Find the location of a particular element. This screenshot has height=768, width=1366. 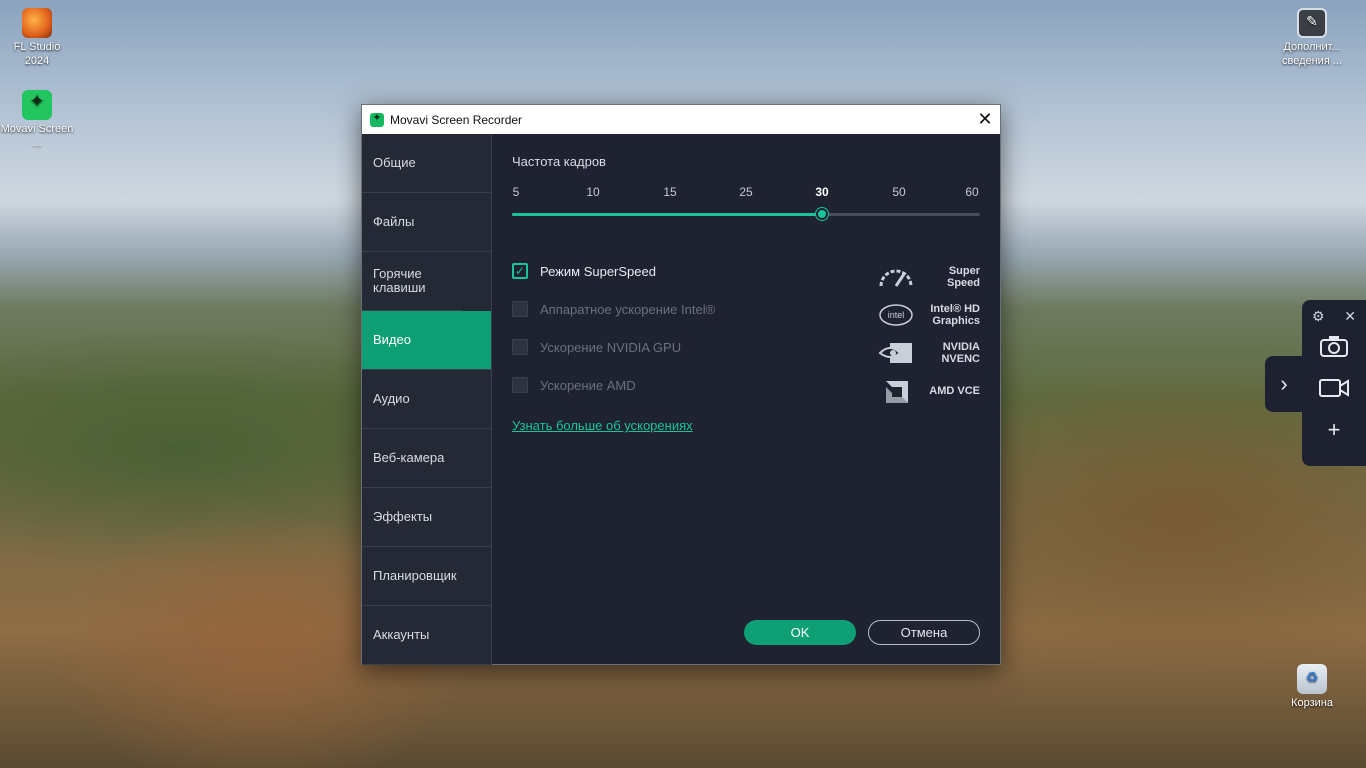

window-title: Movavi Screen Recorder is located at coordinates (456, 119).